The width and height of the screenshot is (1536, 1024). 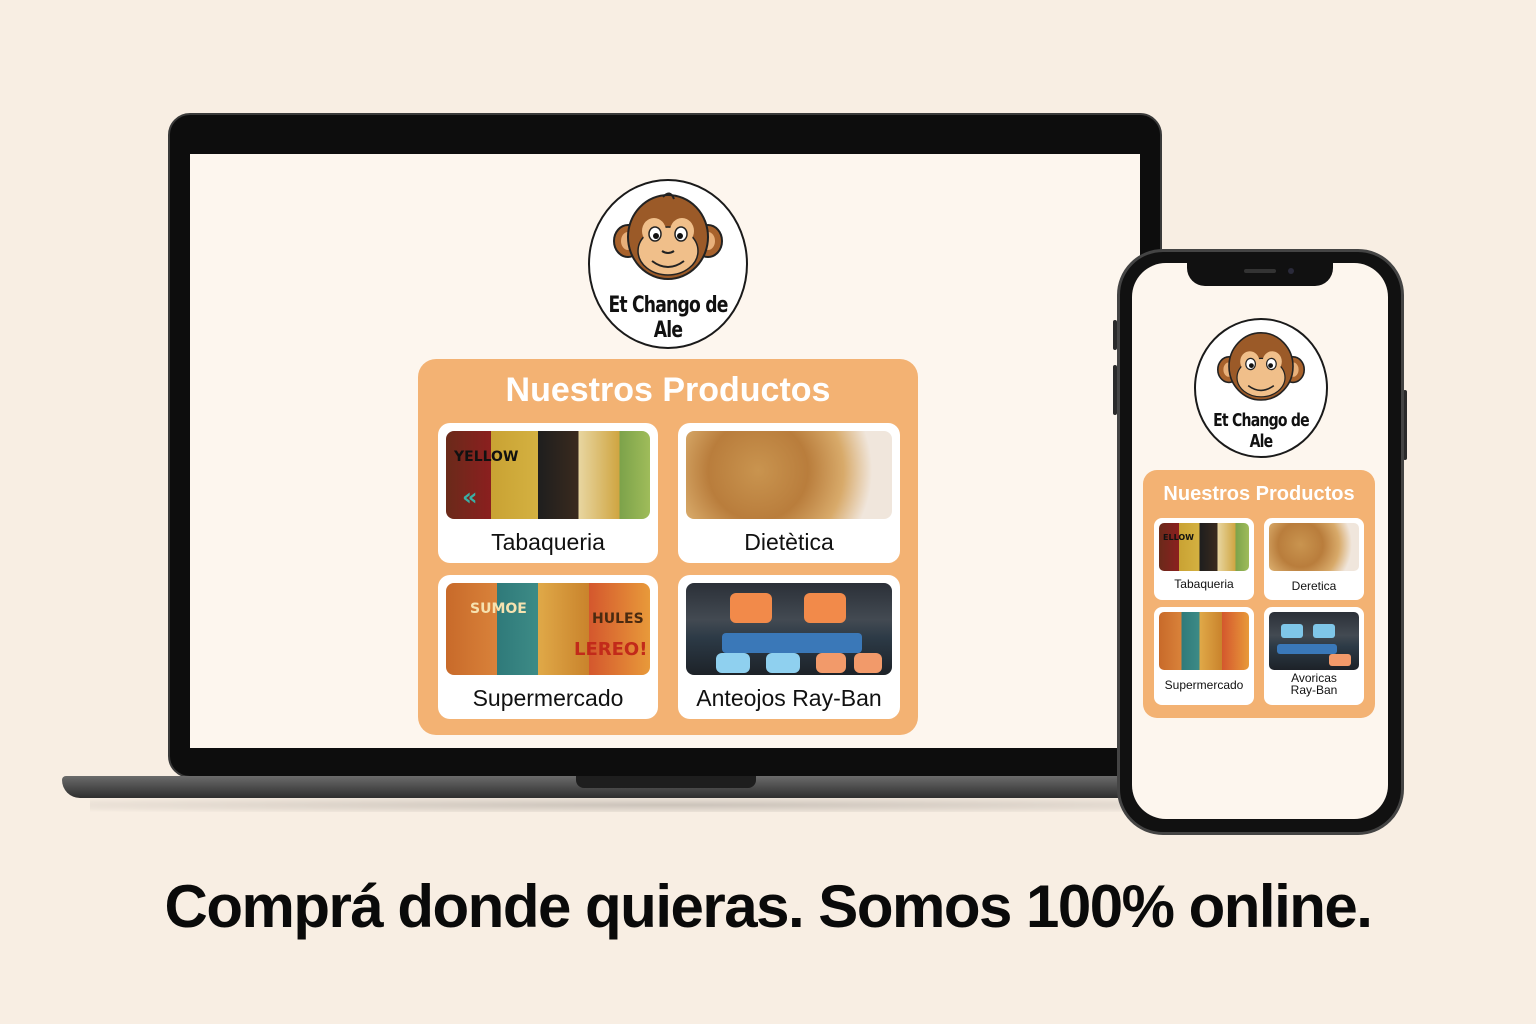 What do you see at coordinates (618, 619) in the screenshot?
I see `tag-hules: HULES` at bounding box center [618, 619].